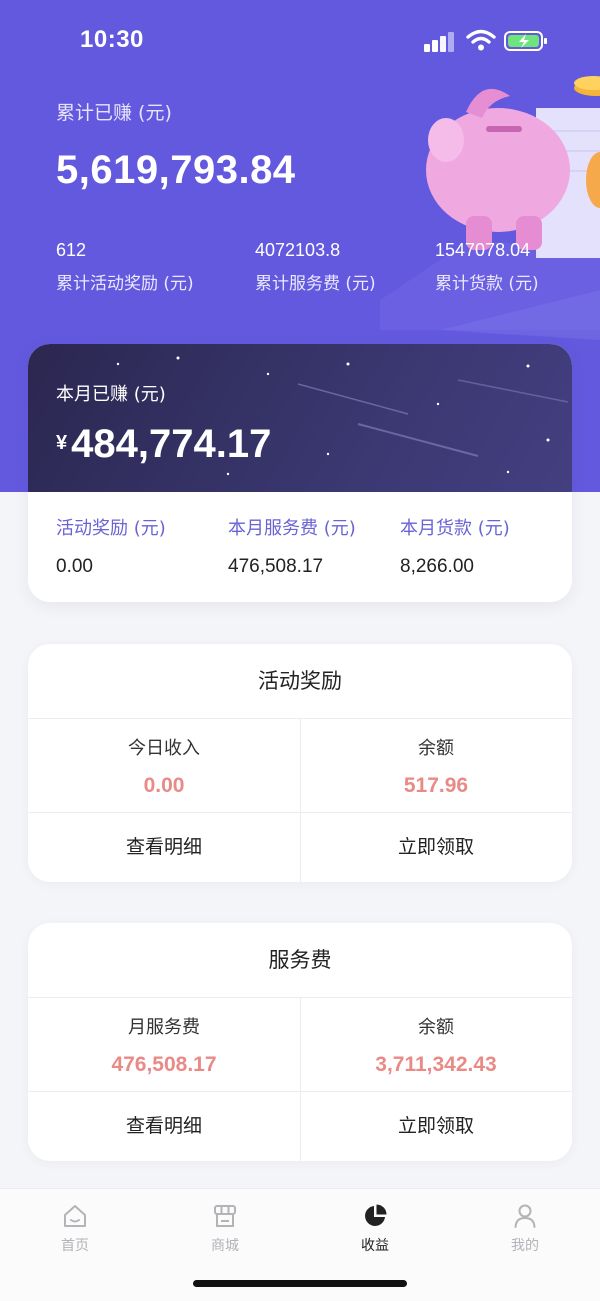  Describe the element at coordinates (71, 250) in the screenshot. I see `stat-value: 612` at that location.